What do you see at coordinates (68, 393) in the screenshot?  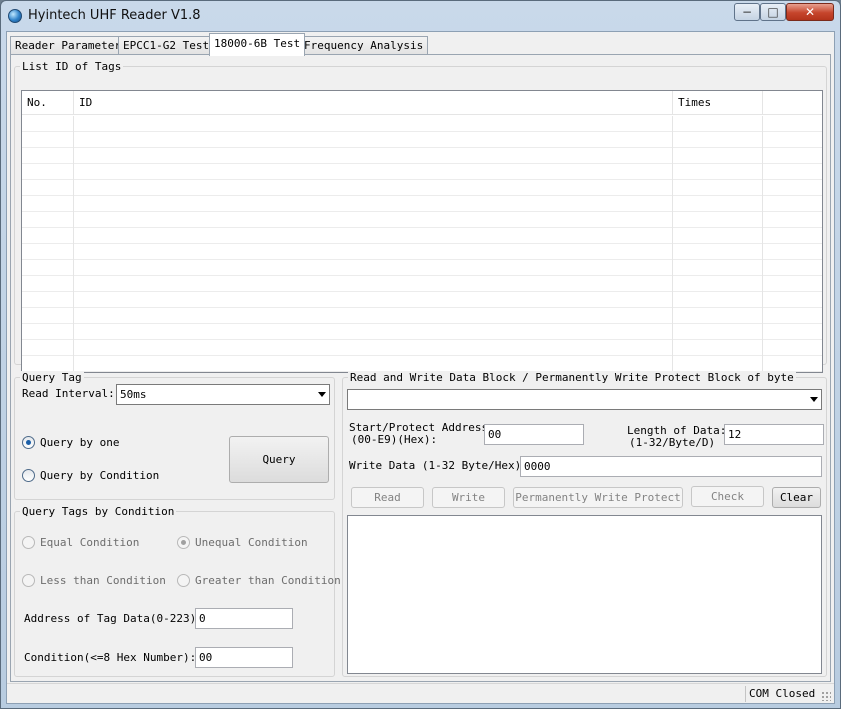 I see `read-interval-label: Read Interval:` at bounding box center [68, 393].